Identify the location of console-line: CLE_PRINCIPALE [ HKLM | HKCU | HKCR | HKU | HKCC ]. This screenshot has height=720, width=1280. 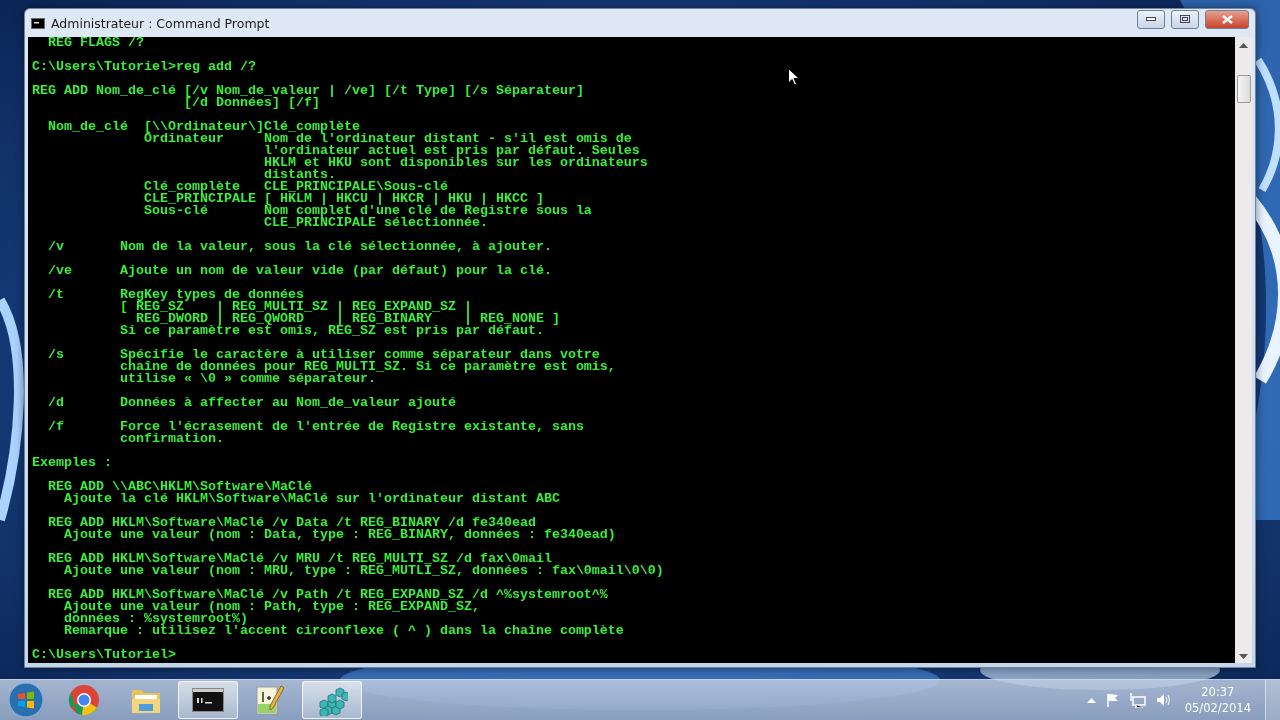
(343, 199).